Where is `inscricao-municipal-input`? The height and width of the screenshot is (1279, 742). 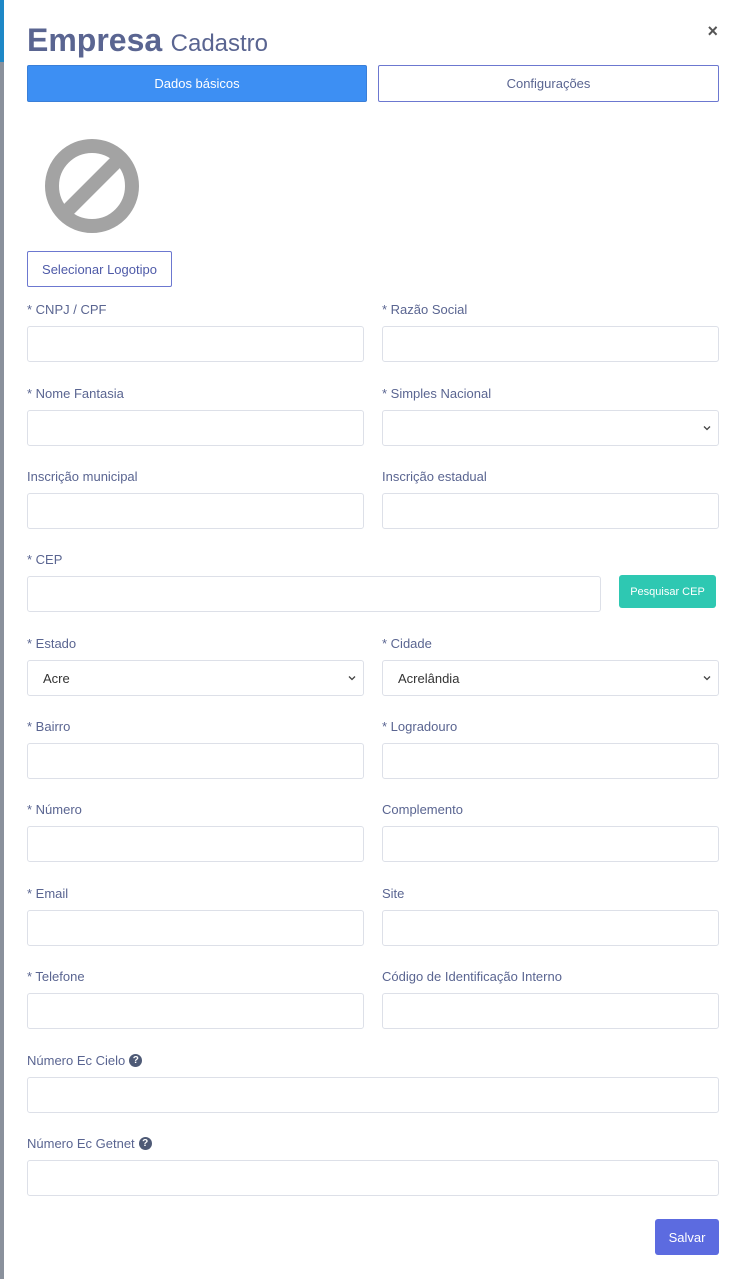 inscricao-municipal-input is located at coordinates (195, 511).